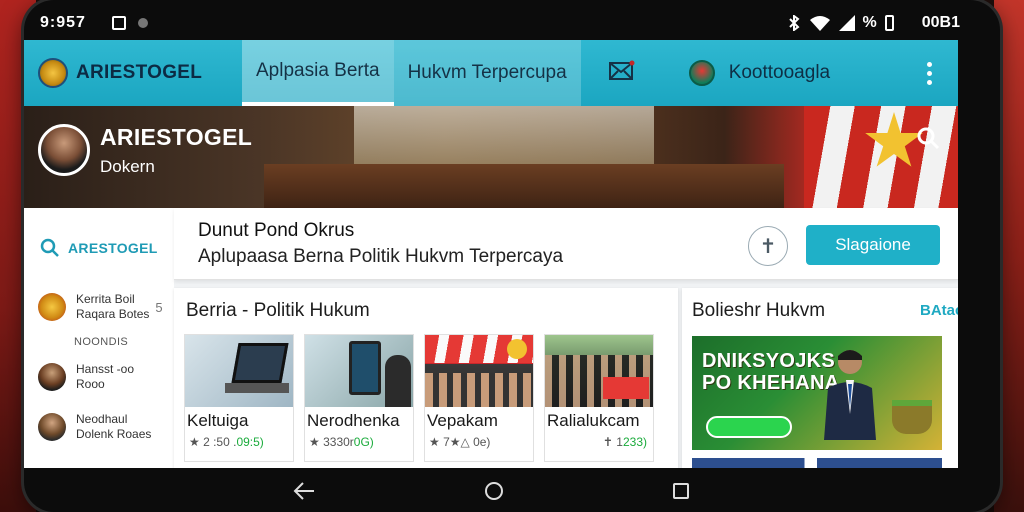 Image resolution: width=1024 pixels, height=512 pixels. I want to click on sidebar-item-label: Neodhaul, so click(102, 419).